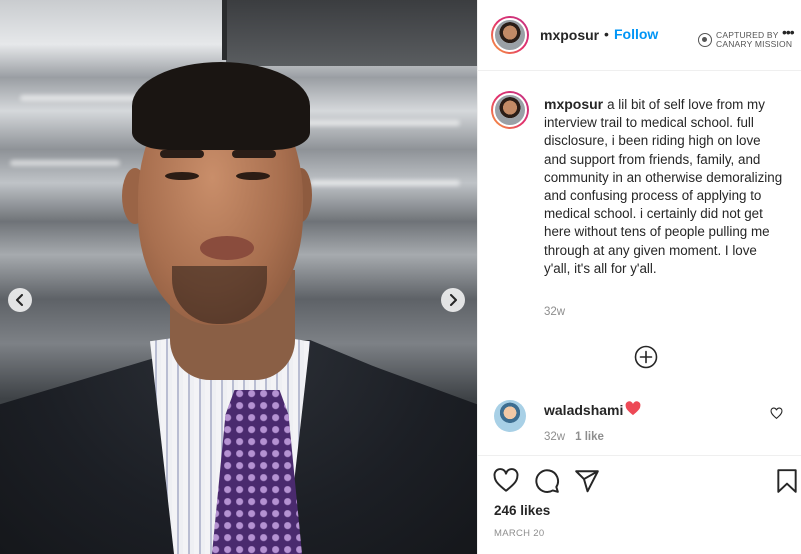 This screenshot has width=801, height=554. I want to click on chevron-left-icon, so click(19, 300).